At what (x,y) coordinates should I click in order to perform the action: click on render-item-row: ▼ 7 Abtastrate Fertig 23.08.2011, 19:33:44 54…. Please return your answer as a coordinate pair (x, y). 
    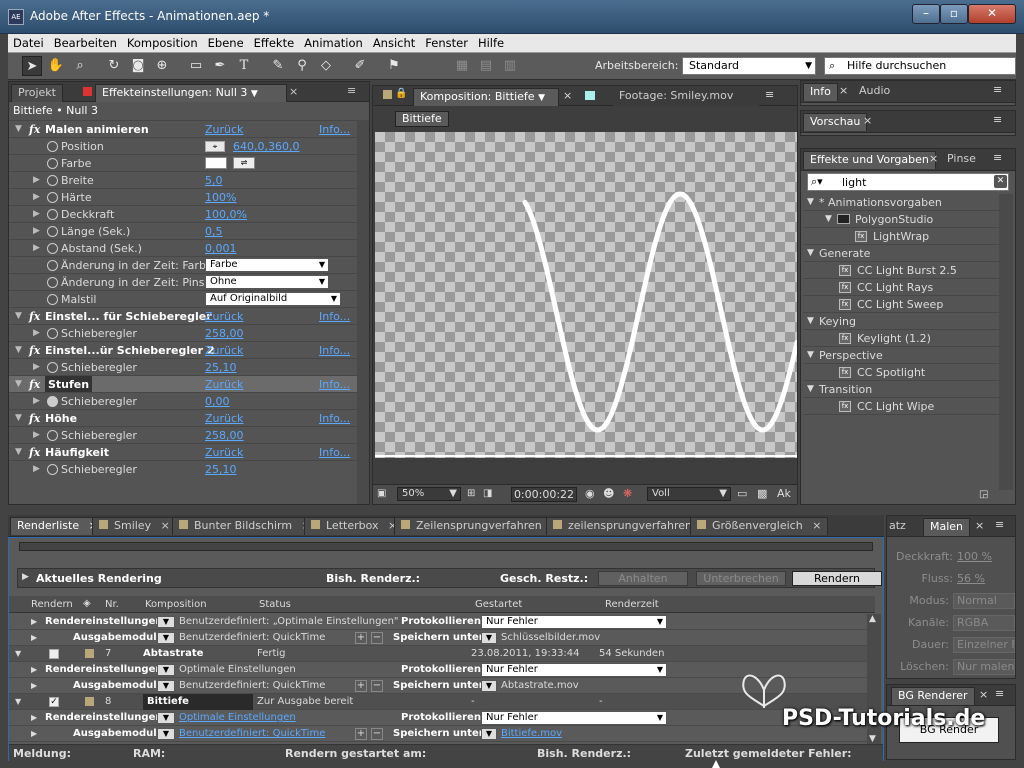
    Looking at the image, I should click on (442, 654).